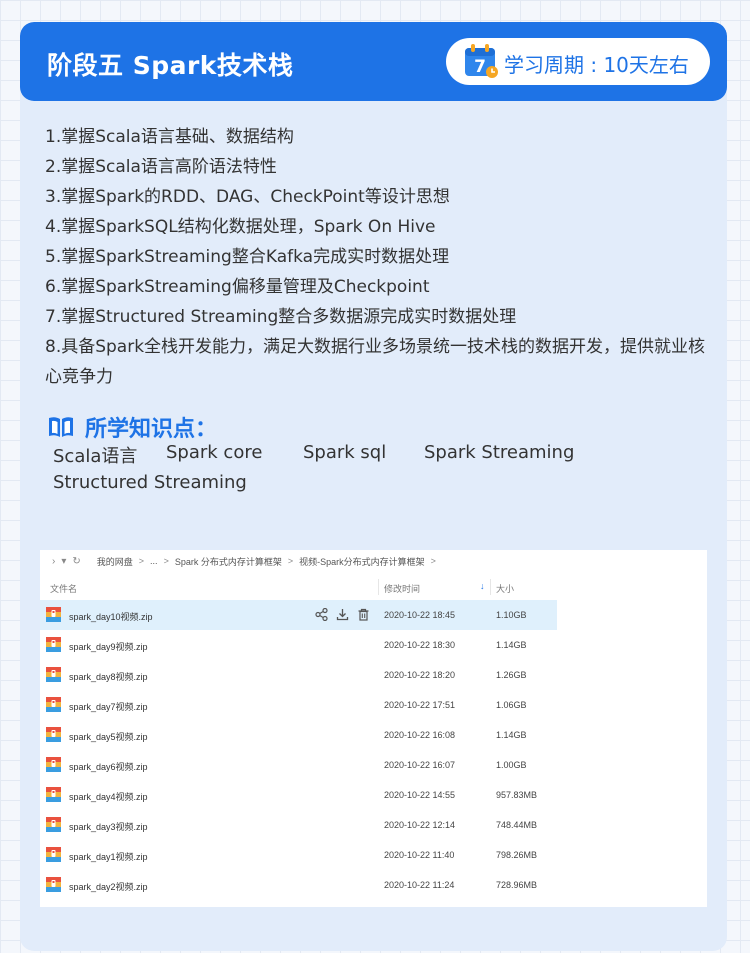  I want to click on file-size: 728.96MB, so click(517, 885).